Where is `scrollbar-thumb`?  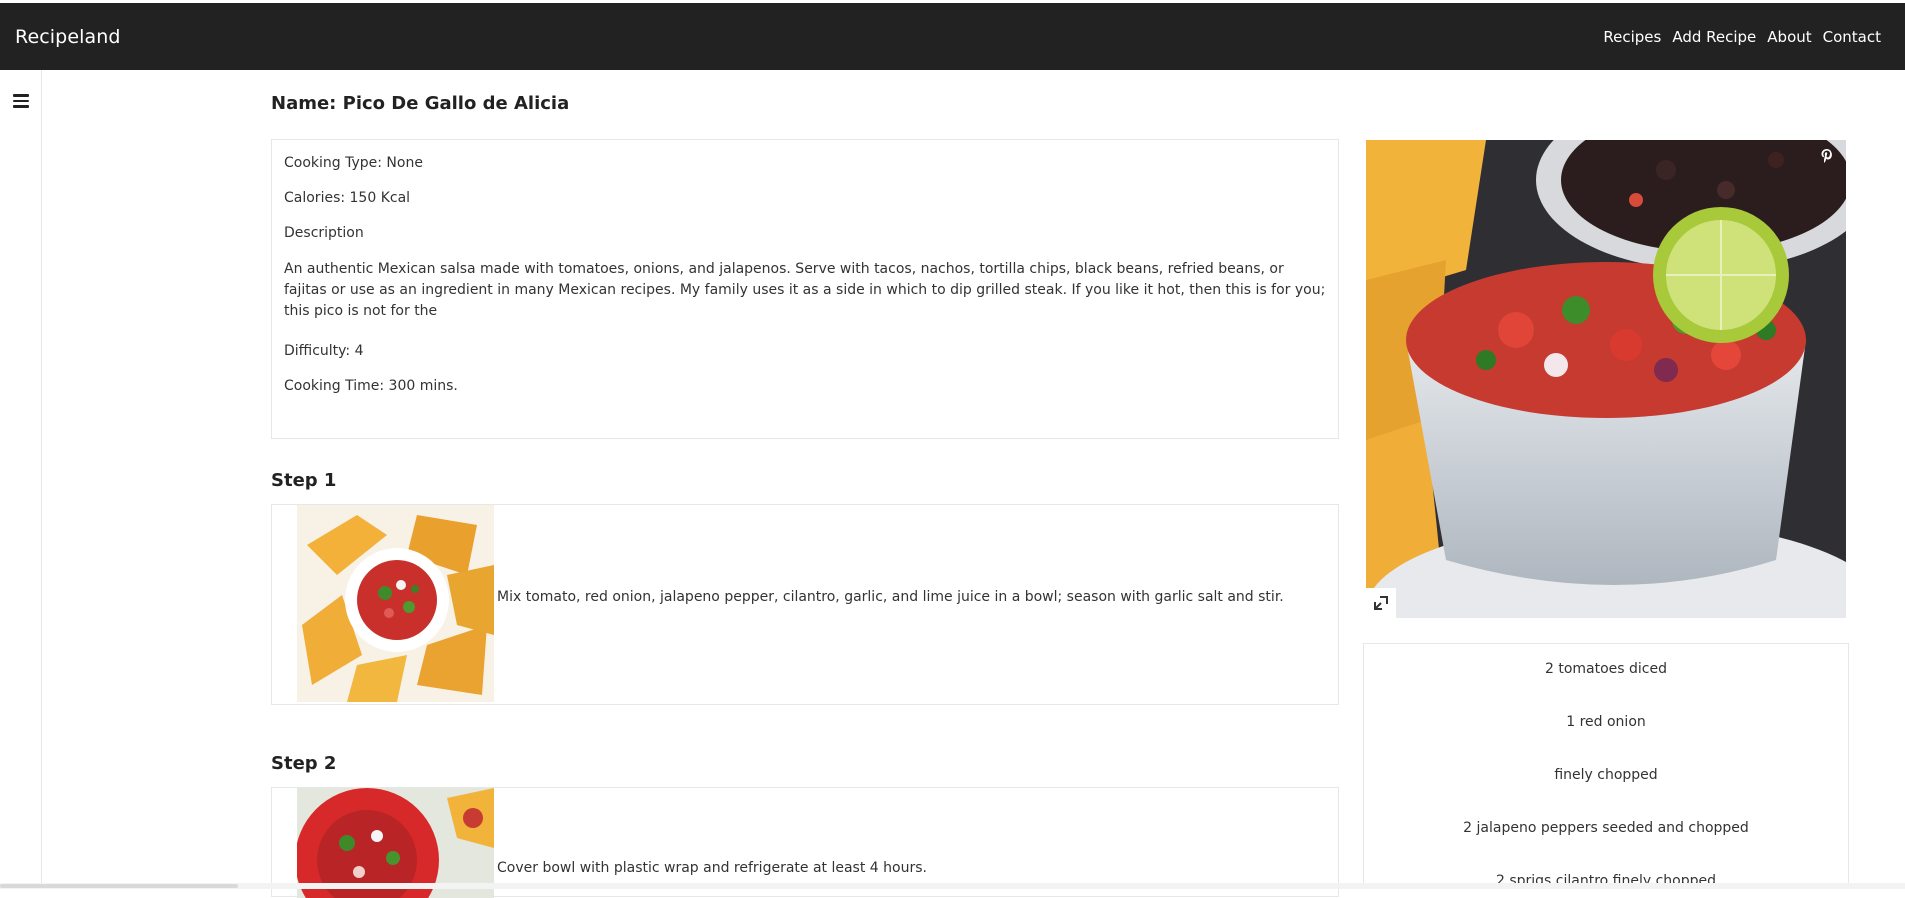 scrollbar-thumb is located at coordinates (119, 886).